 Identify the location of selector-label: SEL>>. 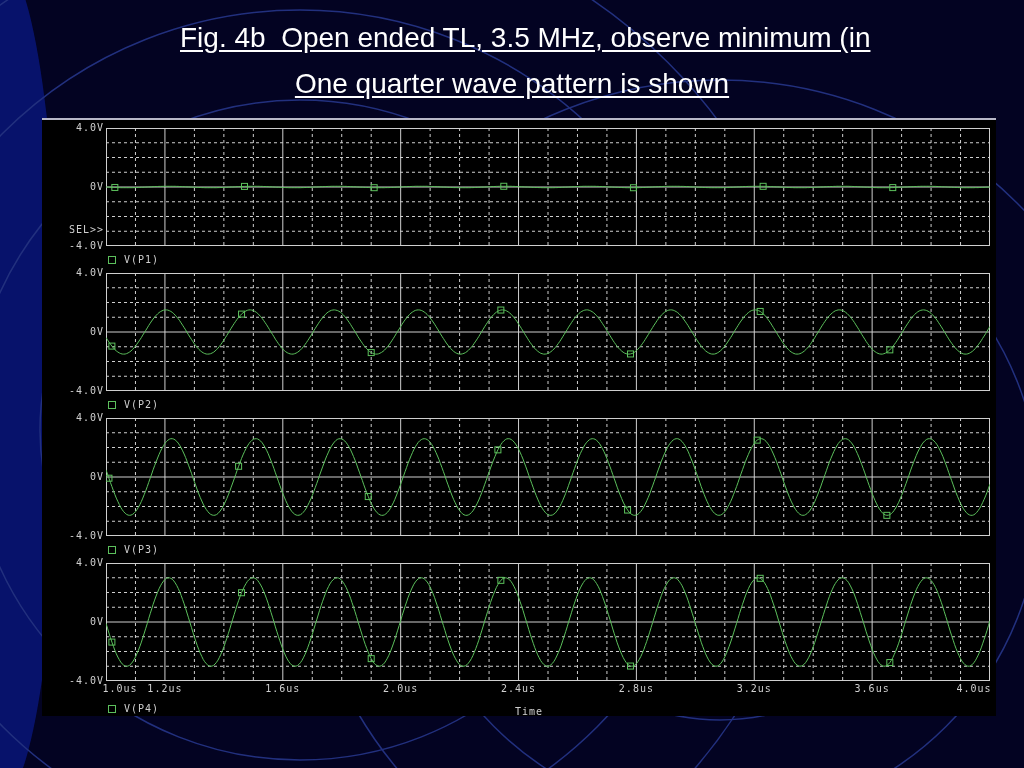
(86, 230).